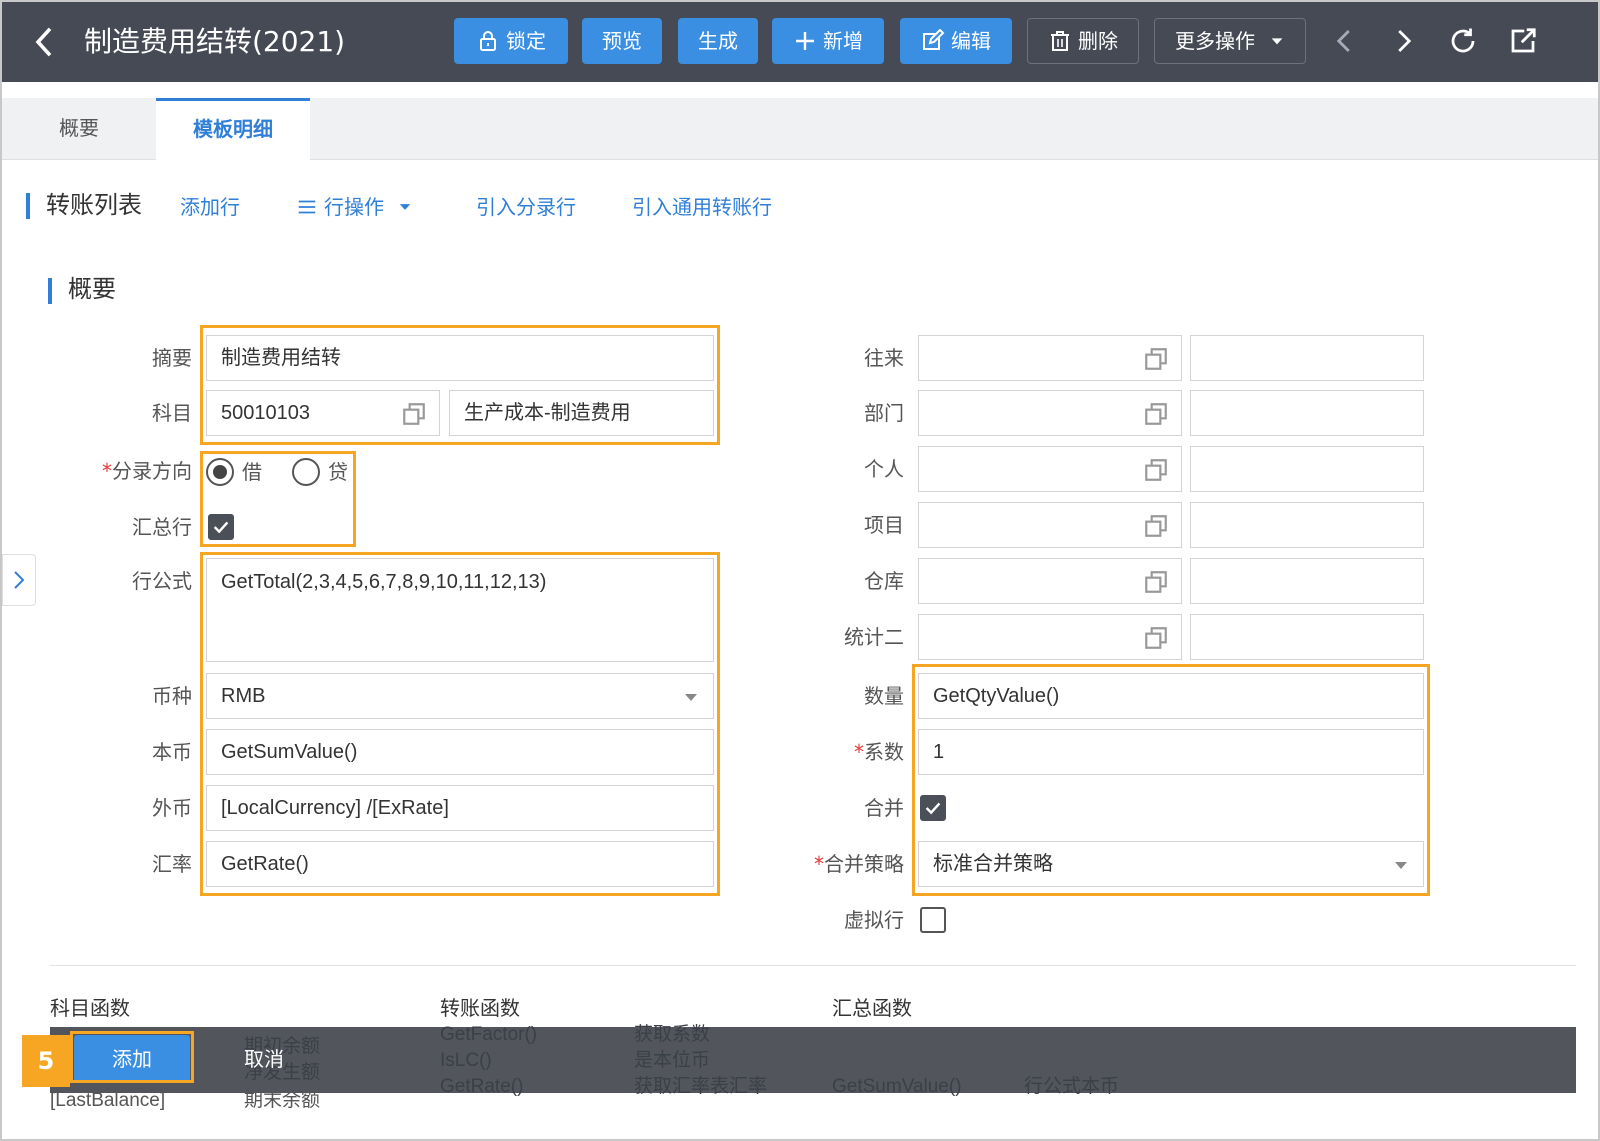 Image resolution: width=1600 pixels, height=1141 pixels. What do you see at coordinates (48, 42) in the screenshot?
I see `back-arrow-icon` at bounding box center [48, 42].